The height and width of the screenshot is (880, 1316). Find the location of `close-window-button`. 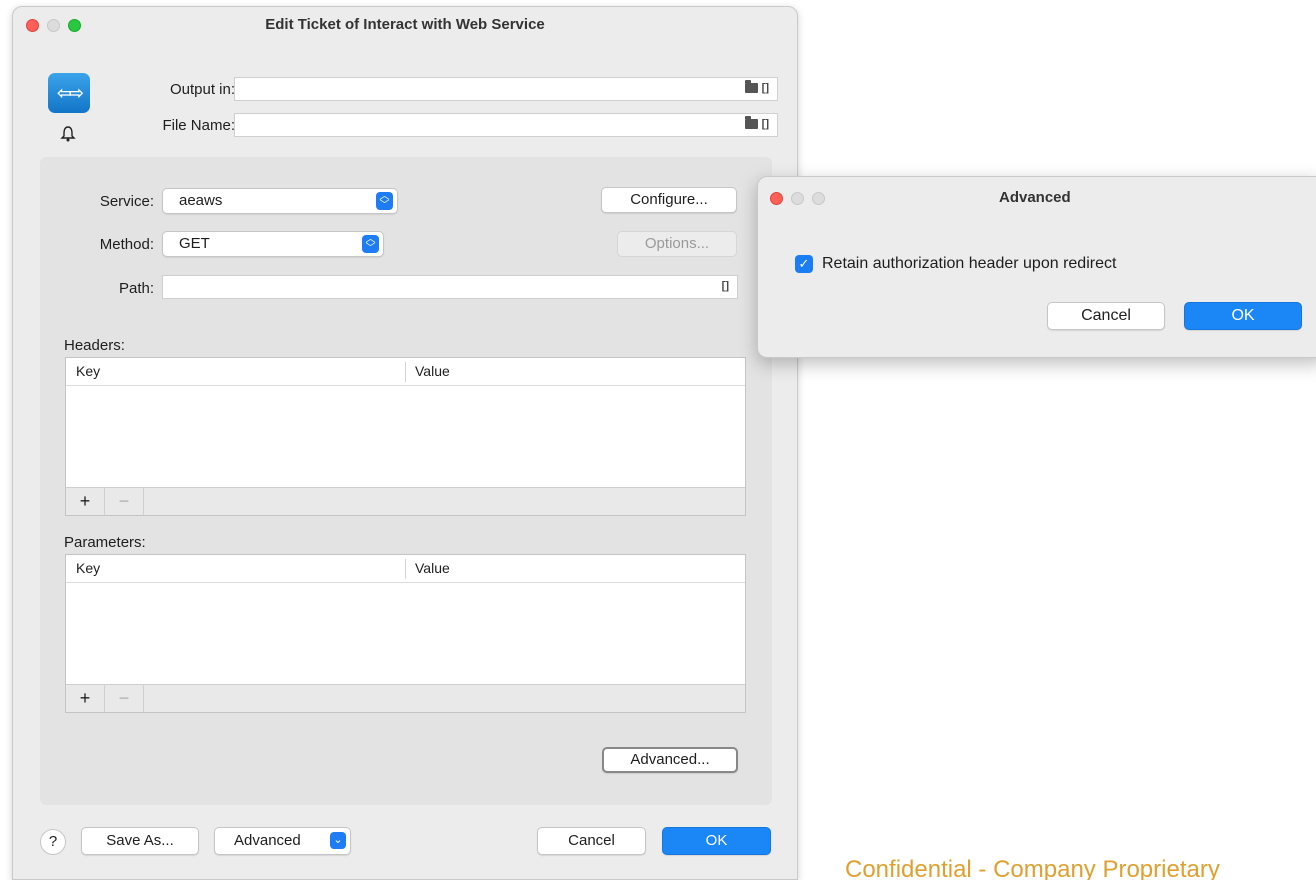

close-window-button is located at coordinates (32, 25).